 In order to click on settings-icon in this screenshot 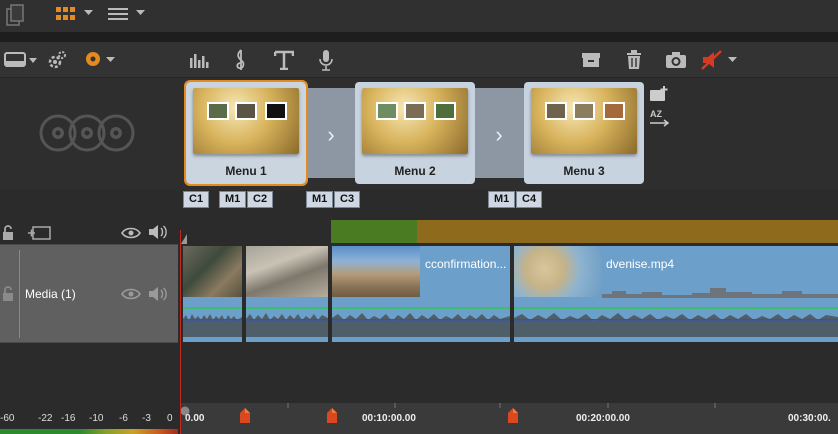, I will do `click(57, 60)`.